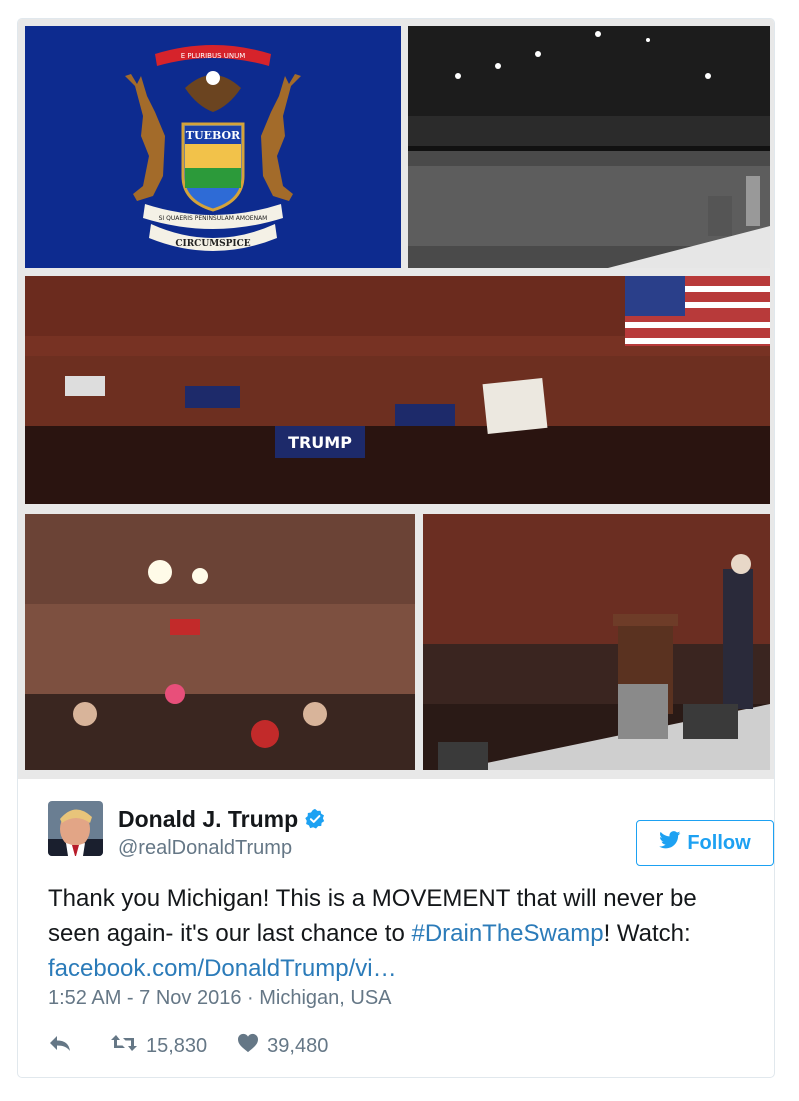 The image size is (799, 1101). I want to click on author-name-text: Donald J. Trump, so click(208, 819).